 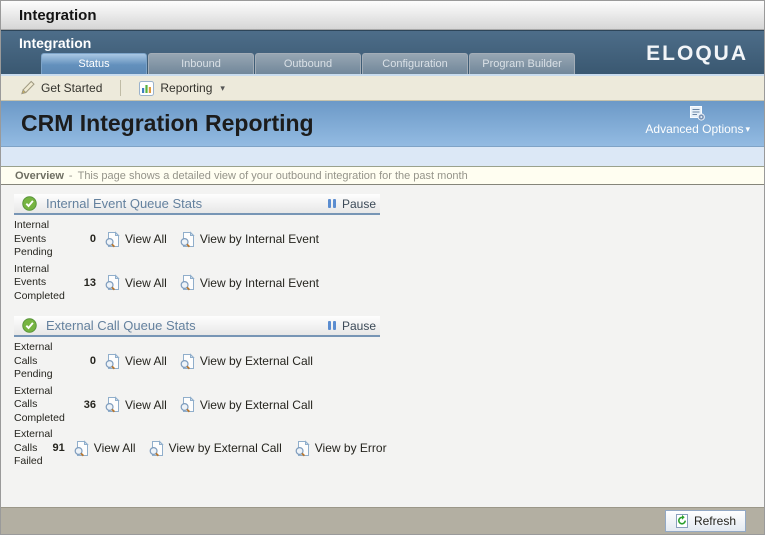 I want to click on sub-banner-strip, so click(x=382, y=157).